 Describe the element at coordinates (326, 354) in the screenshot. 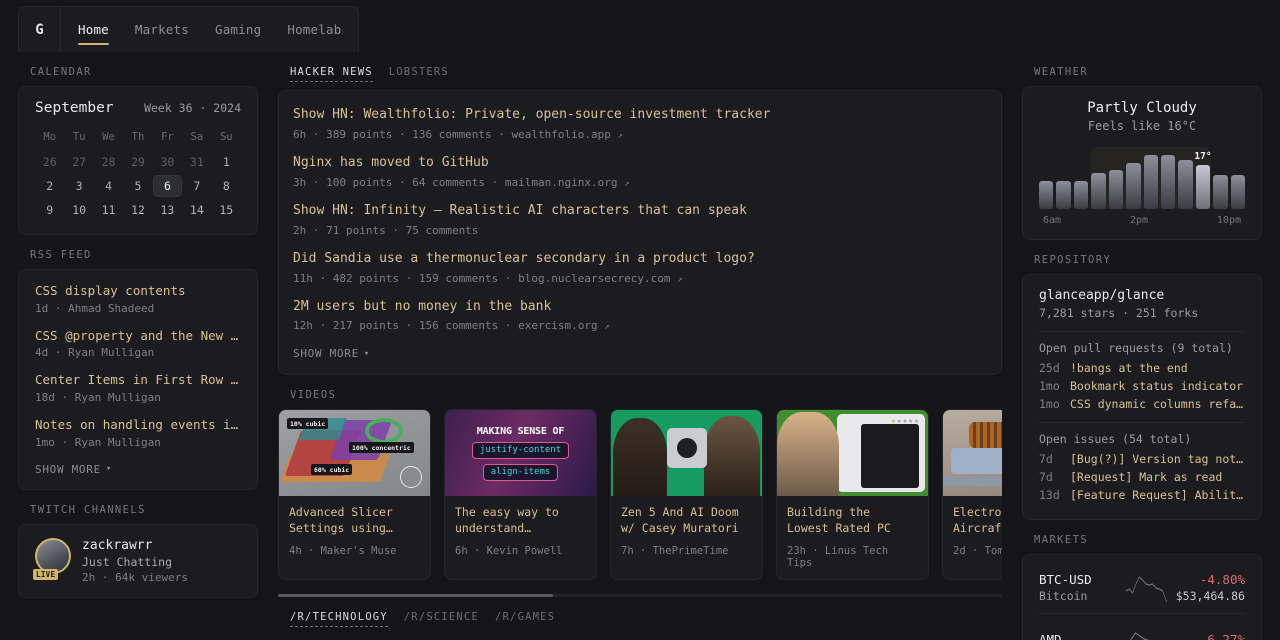

I see `news-show-more-label: SHOW MORE` at that location.